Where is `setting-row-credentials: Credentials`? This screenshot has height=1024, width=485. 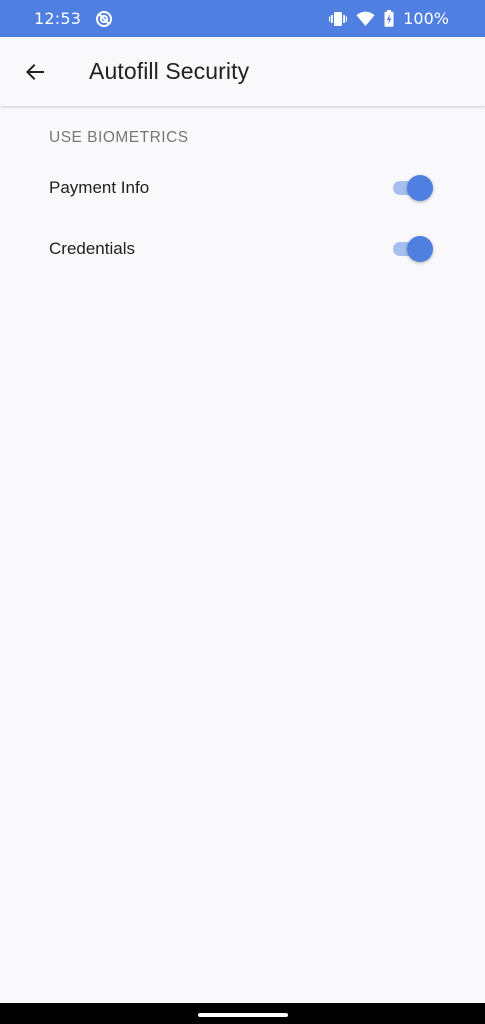
setting-row-credentials: Credentials is located at coordinates (242, 248).